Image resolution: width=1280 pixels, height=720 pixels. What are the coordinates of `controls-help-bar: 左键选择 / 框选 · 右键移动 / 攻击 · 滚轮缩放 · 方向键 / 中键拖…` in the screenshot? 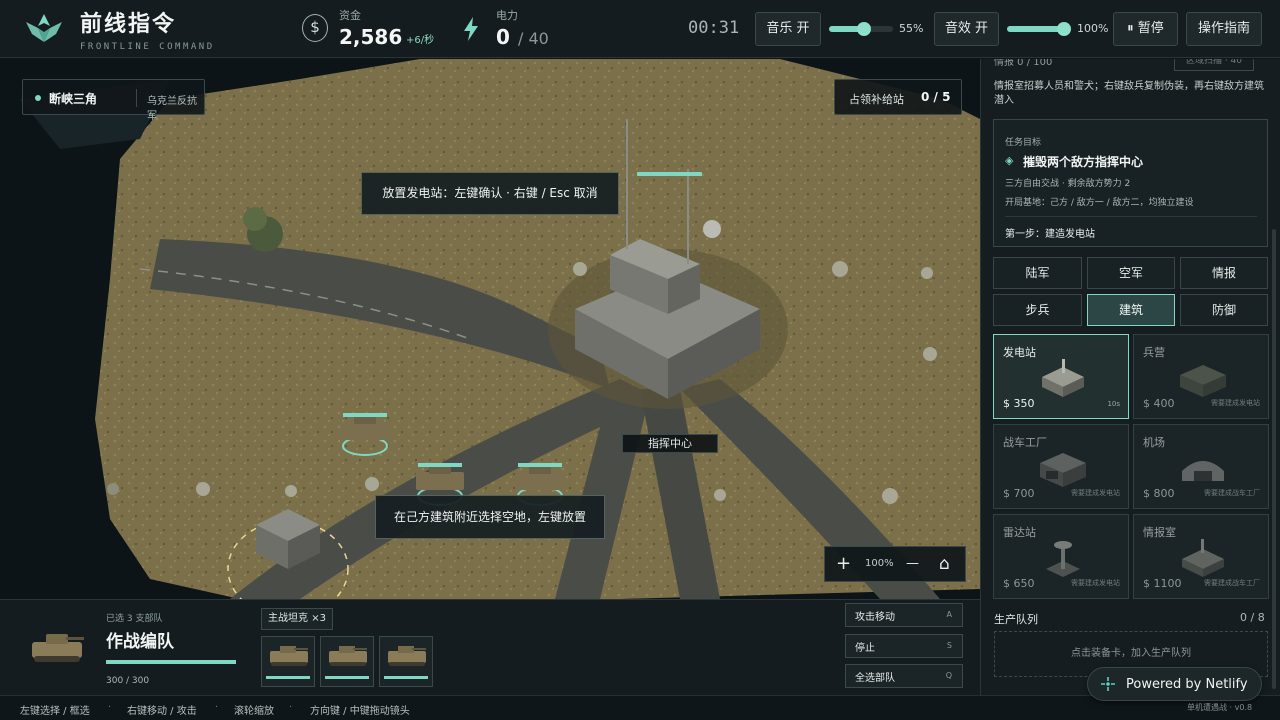 It's located at (640, 707).